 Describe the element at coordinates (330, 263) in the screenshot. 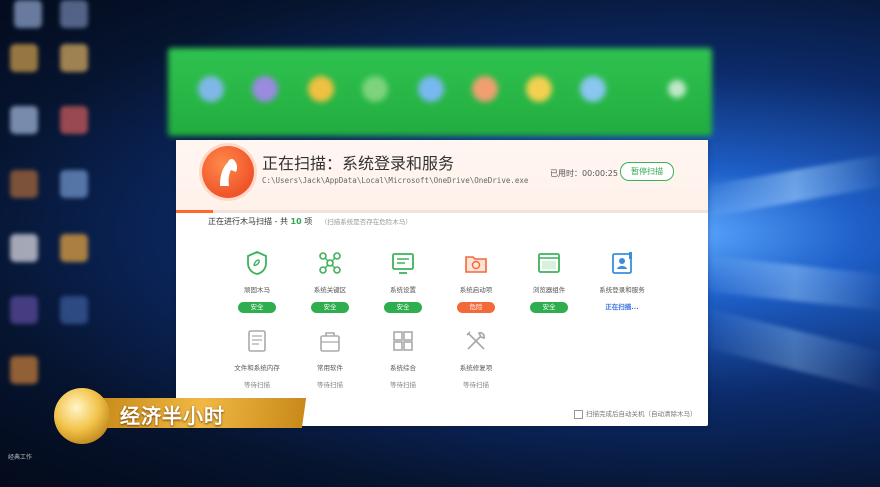

I see `nodes-icon` at that location.